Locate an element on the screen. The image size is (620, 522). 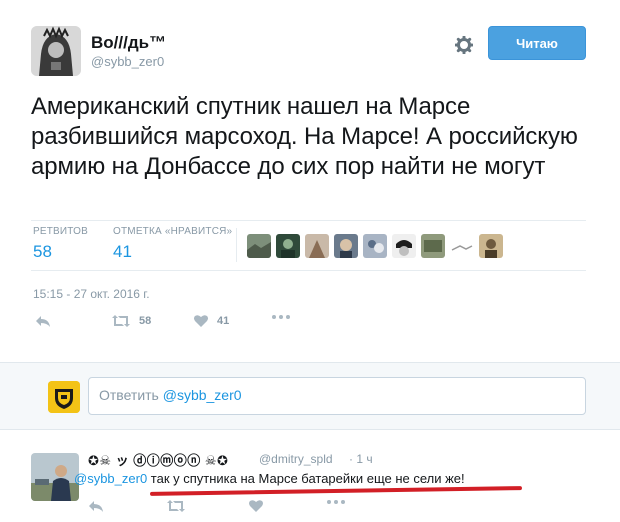
comment-like-action is located at coordinates (256, 506).